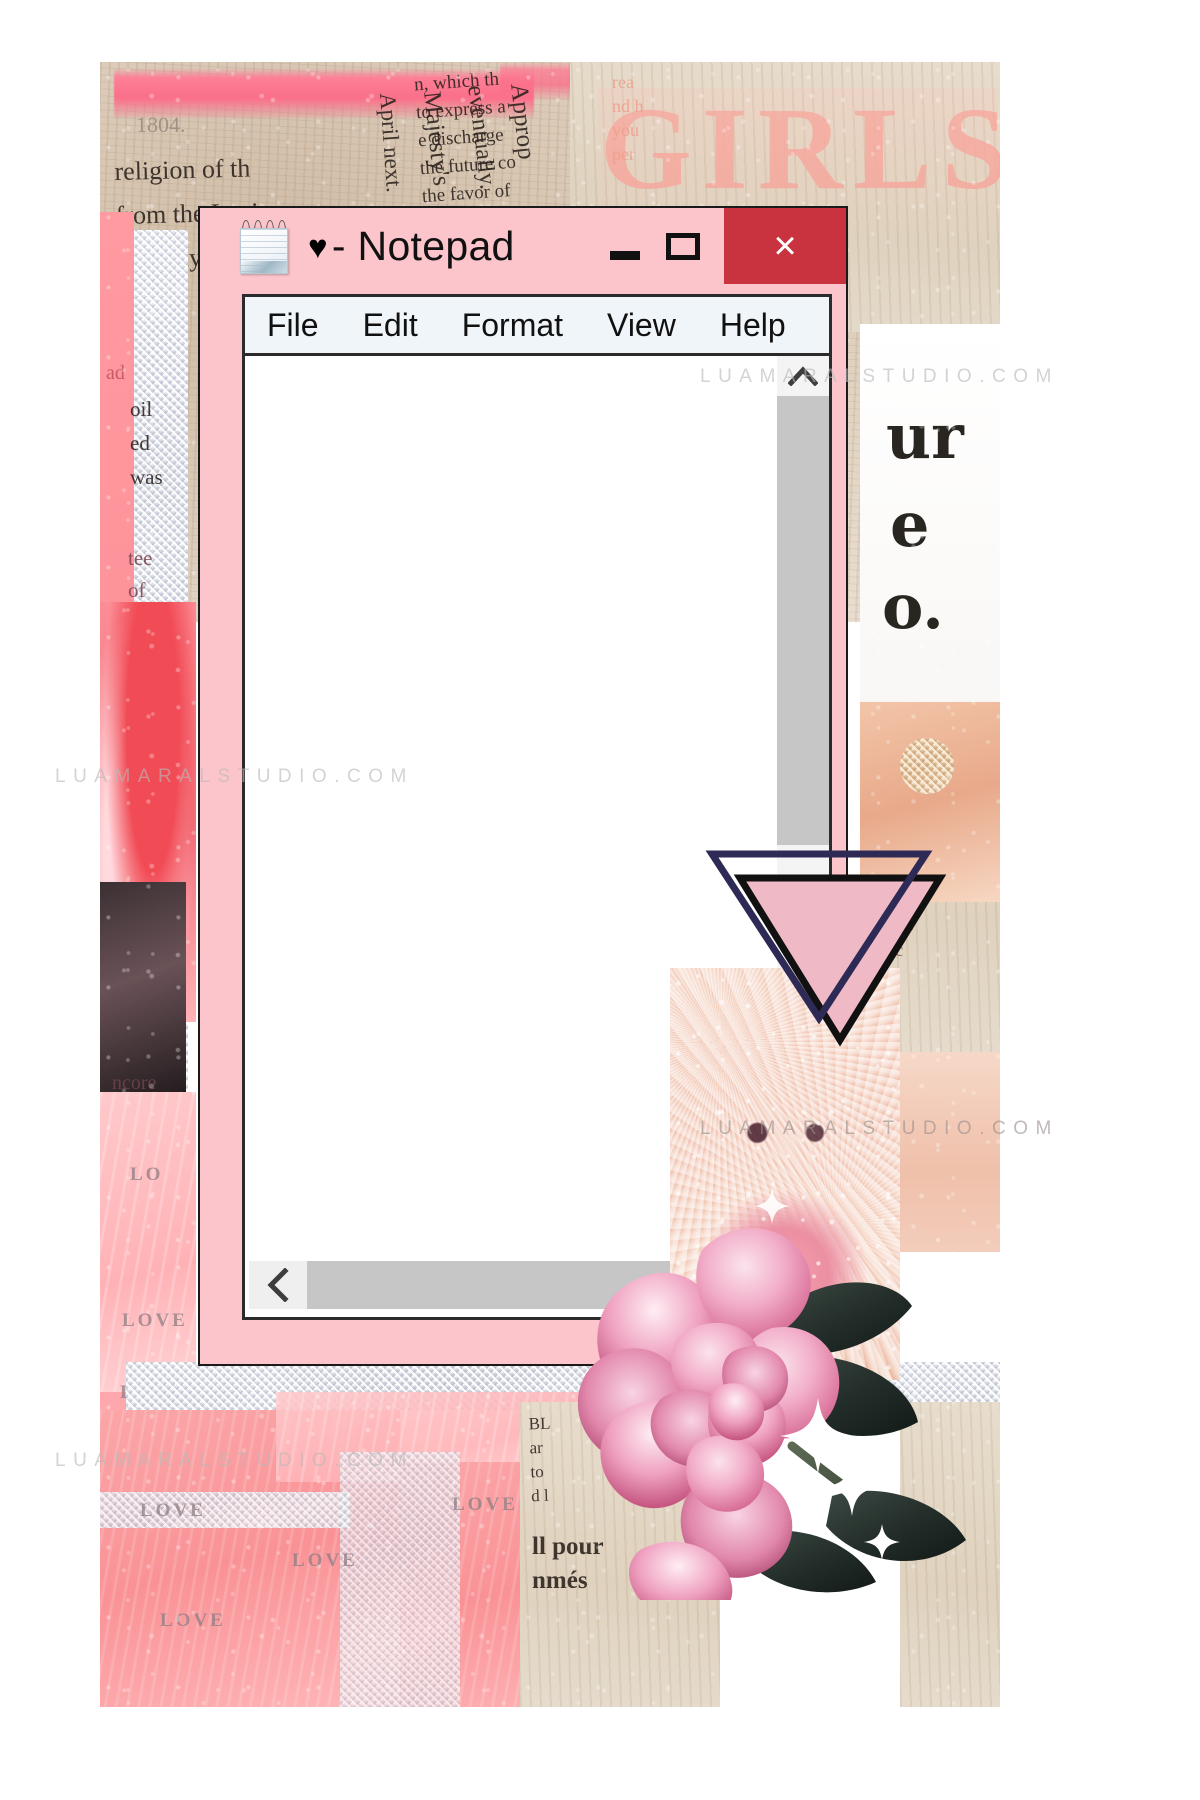  I want to click on menu-item-format: Format, so click(512, 325).